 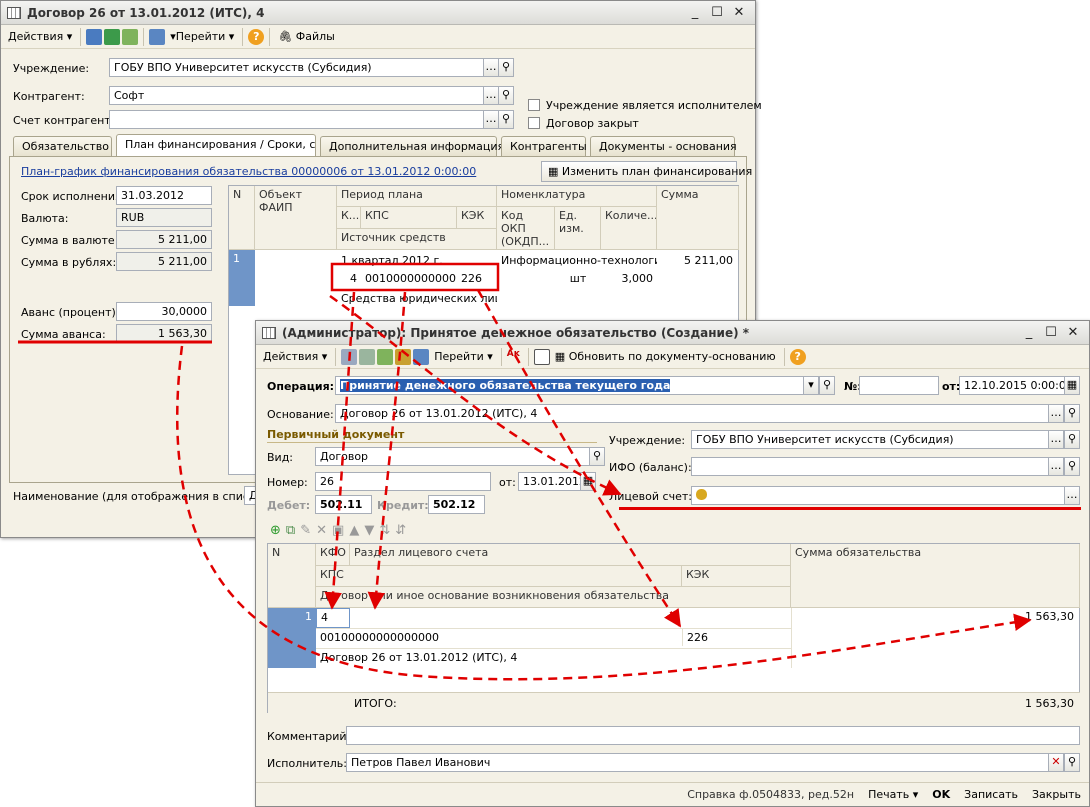 I want to click on clear-icon: ✕, so click(x=1056, y=762).